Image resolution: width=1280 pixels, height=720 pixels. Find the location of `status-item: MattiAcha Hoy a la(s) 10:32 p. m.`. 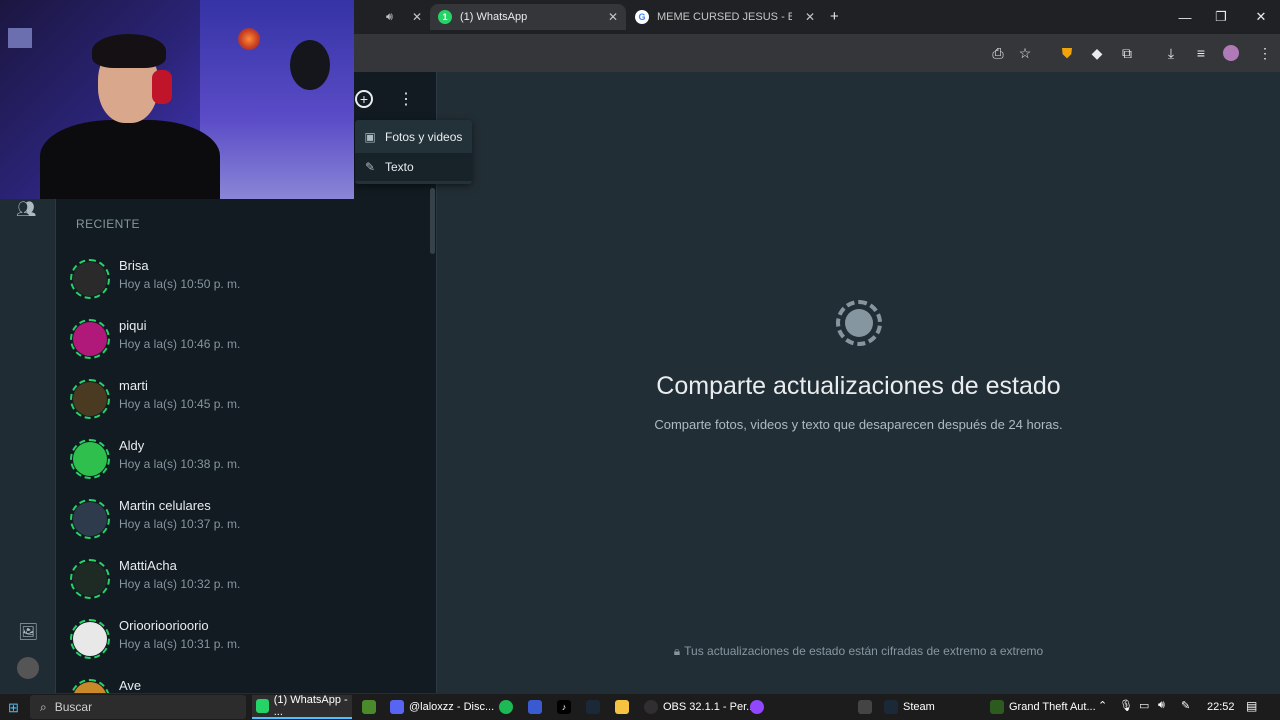

status-item: MattiAcha Hoy a la(s) 10:32 p. m. is located at coordinates (242, 580).